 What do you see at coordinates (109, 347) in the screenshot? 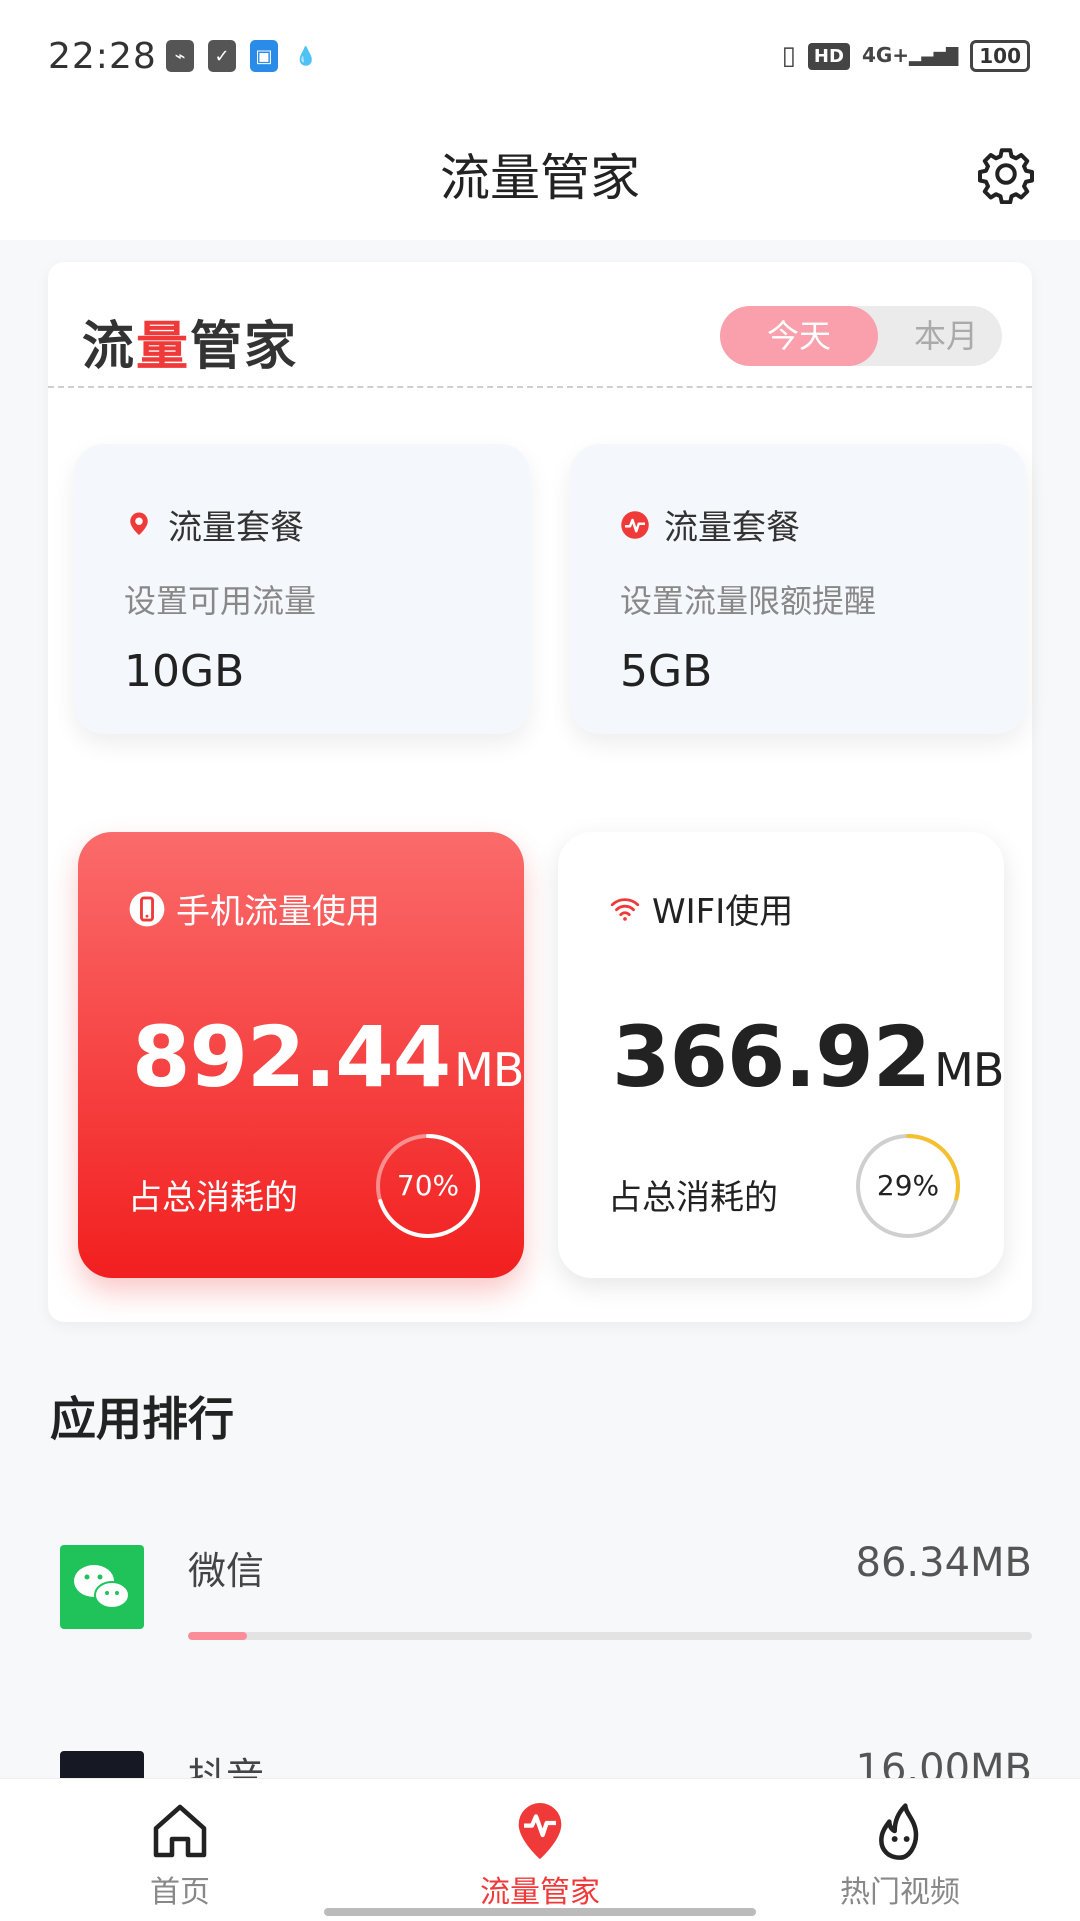
I see `card-title-part1: 流` at bounding box center [109, 347].